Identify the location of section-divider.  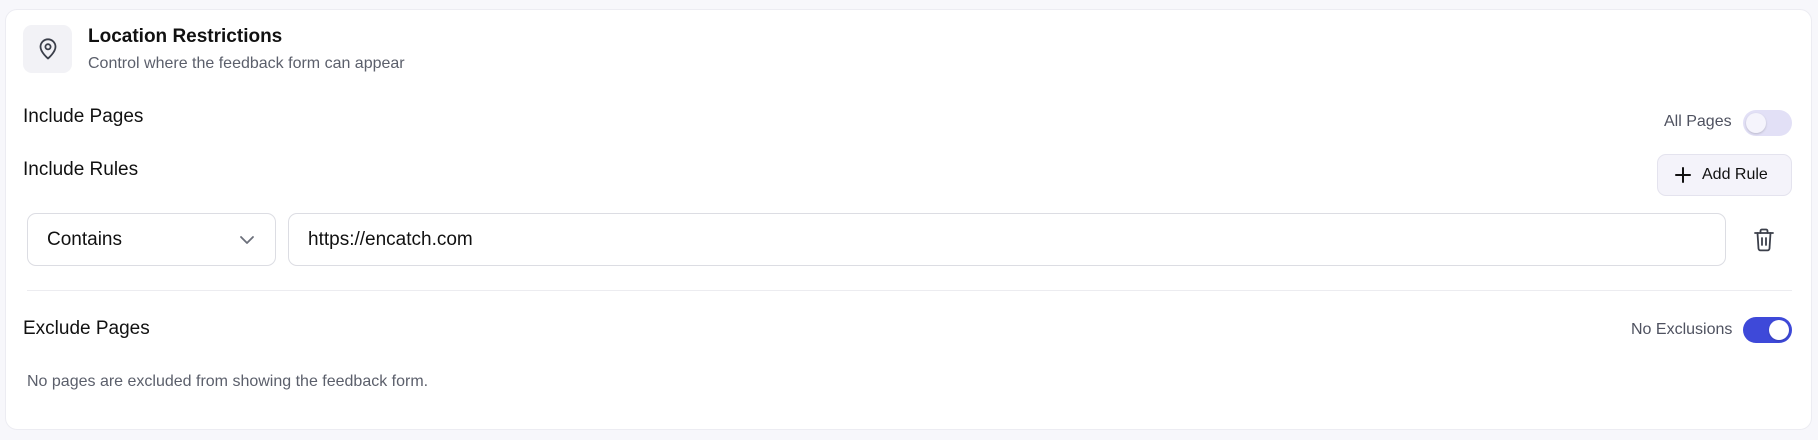
(909, 290).